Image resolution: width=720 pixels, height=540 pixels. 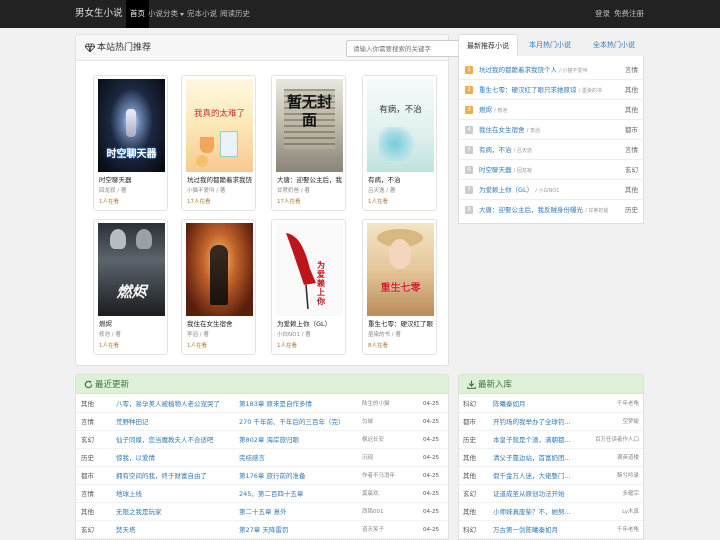 I want to click on book-title: 大唐：迎娶公主后，我, so click(x=310, y=179).